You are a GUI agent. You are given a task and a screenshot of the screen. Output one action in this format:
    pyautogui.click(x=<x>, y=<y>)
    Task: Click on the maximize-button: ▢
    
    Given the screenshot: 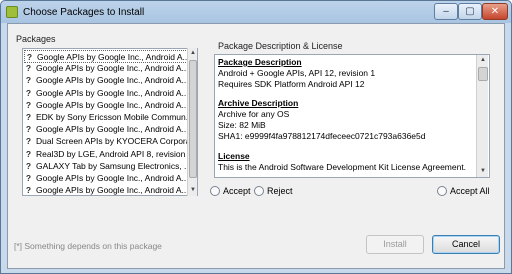 What is the action you would take?
    pyautogui.click(x=470, y=11)
    